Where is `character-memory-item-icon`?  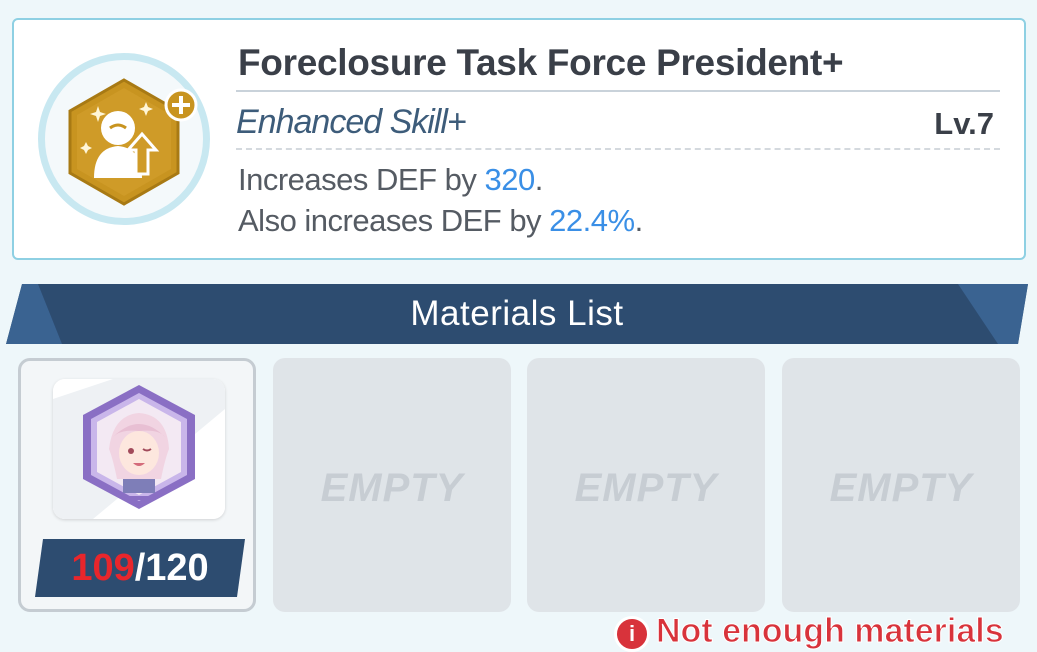
character-memory-item-icon is located at coordinates (139, 449).